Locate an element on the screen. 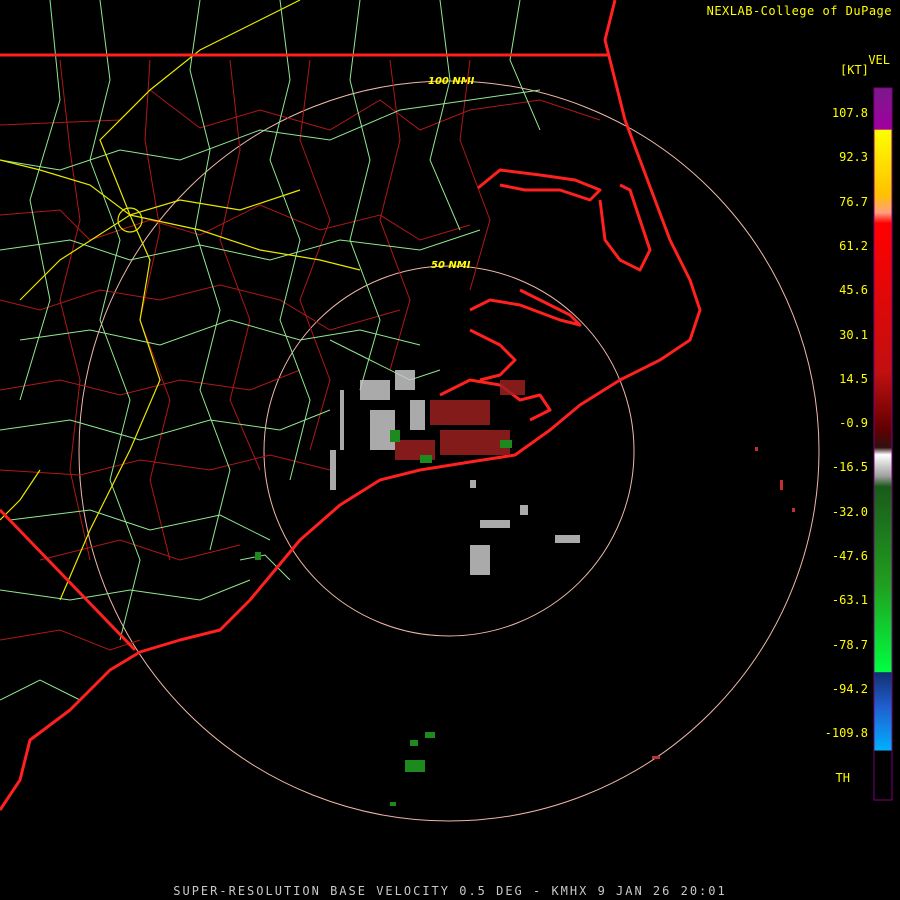  legend-tick-label: 45.6 is located at coordinates (853, 290).